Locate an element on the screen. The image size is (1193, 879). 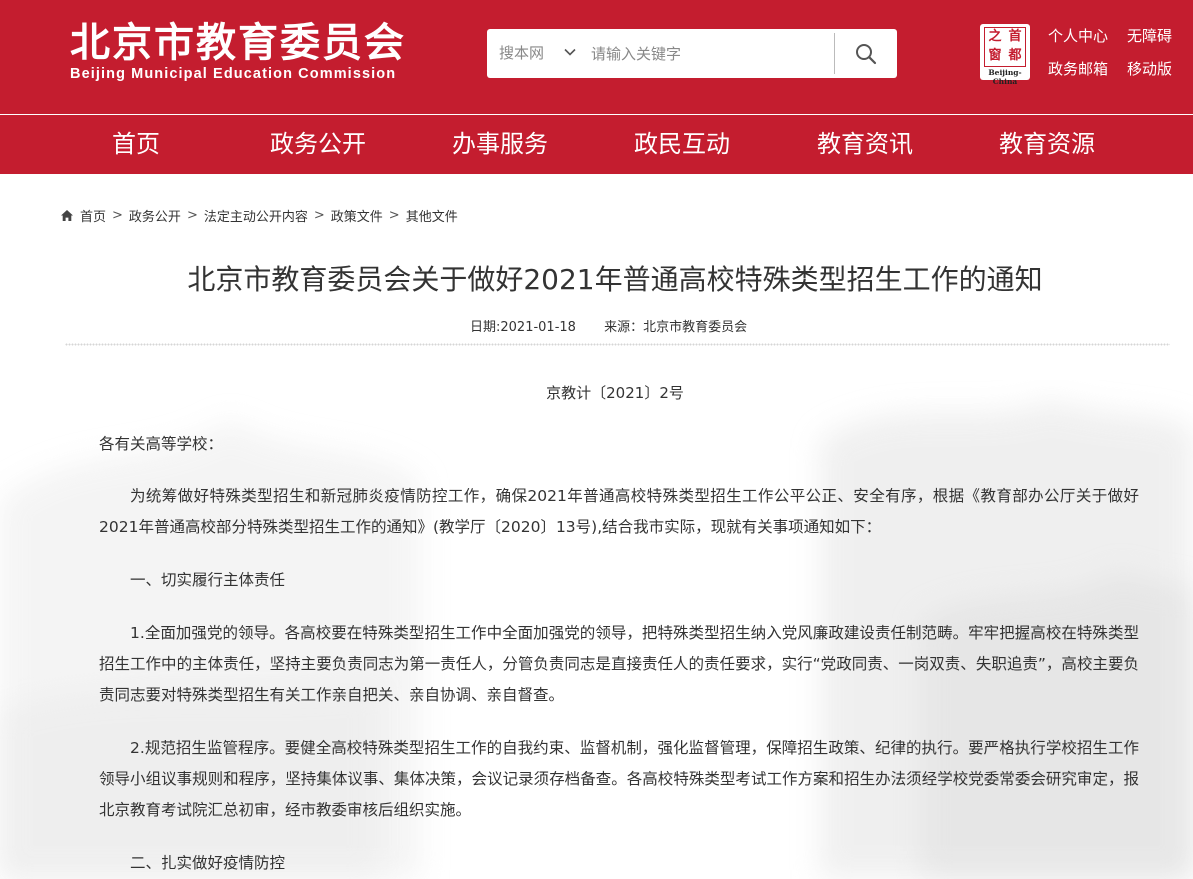
title-divider is located at coordinates (617, 344).